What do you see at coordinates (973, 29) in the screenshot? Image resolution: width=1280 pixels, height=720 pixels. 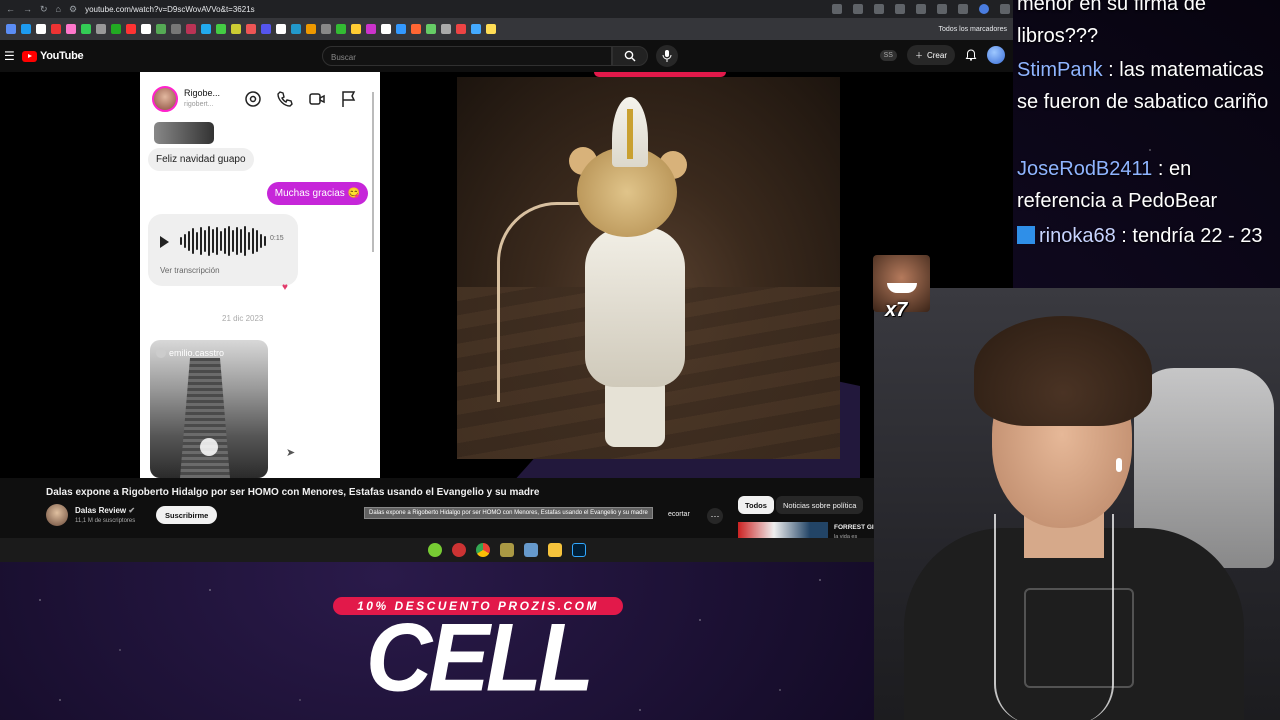 I see `all-bookmarks-link: Todos los marcadores` at bounding box center [973, 29].